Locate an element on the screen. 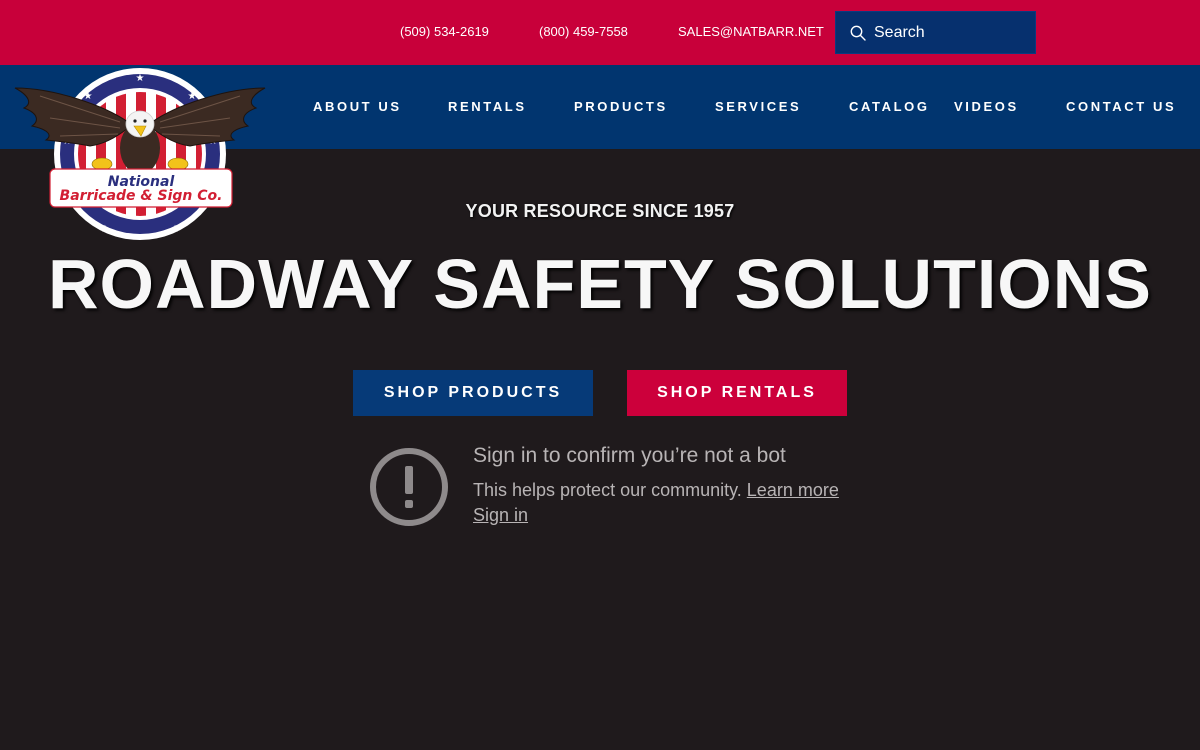  shop-rentals-button: SHOP RENTALS is located at coordinates (737, 393).